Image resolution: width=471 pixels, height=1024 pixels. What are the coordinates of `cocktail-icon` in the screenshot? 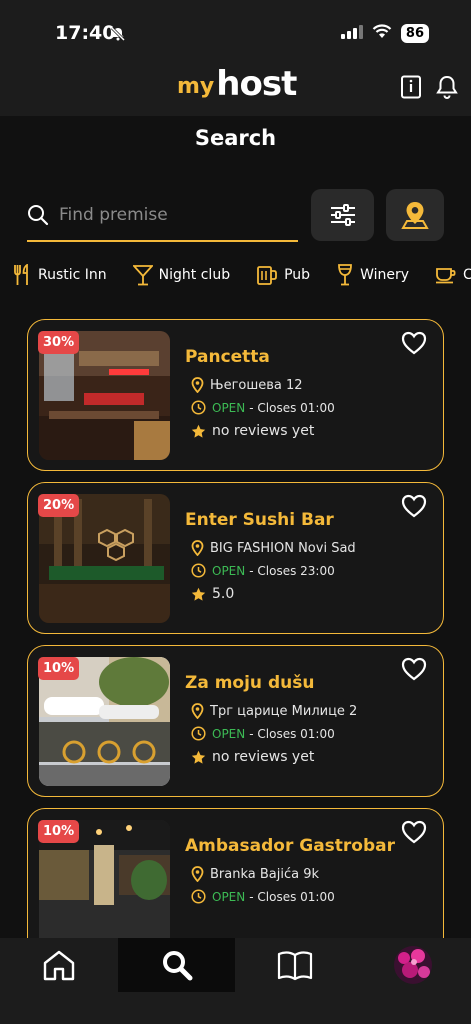 It's located at (142, 275).